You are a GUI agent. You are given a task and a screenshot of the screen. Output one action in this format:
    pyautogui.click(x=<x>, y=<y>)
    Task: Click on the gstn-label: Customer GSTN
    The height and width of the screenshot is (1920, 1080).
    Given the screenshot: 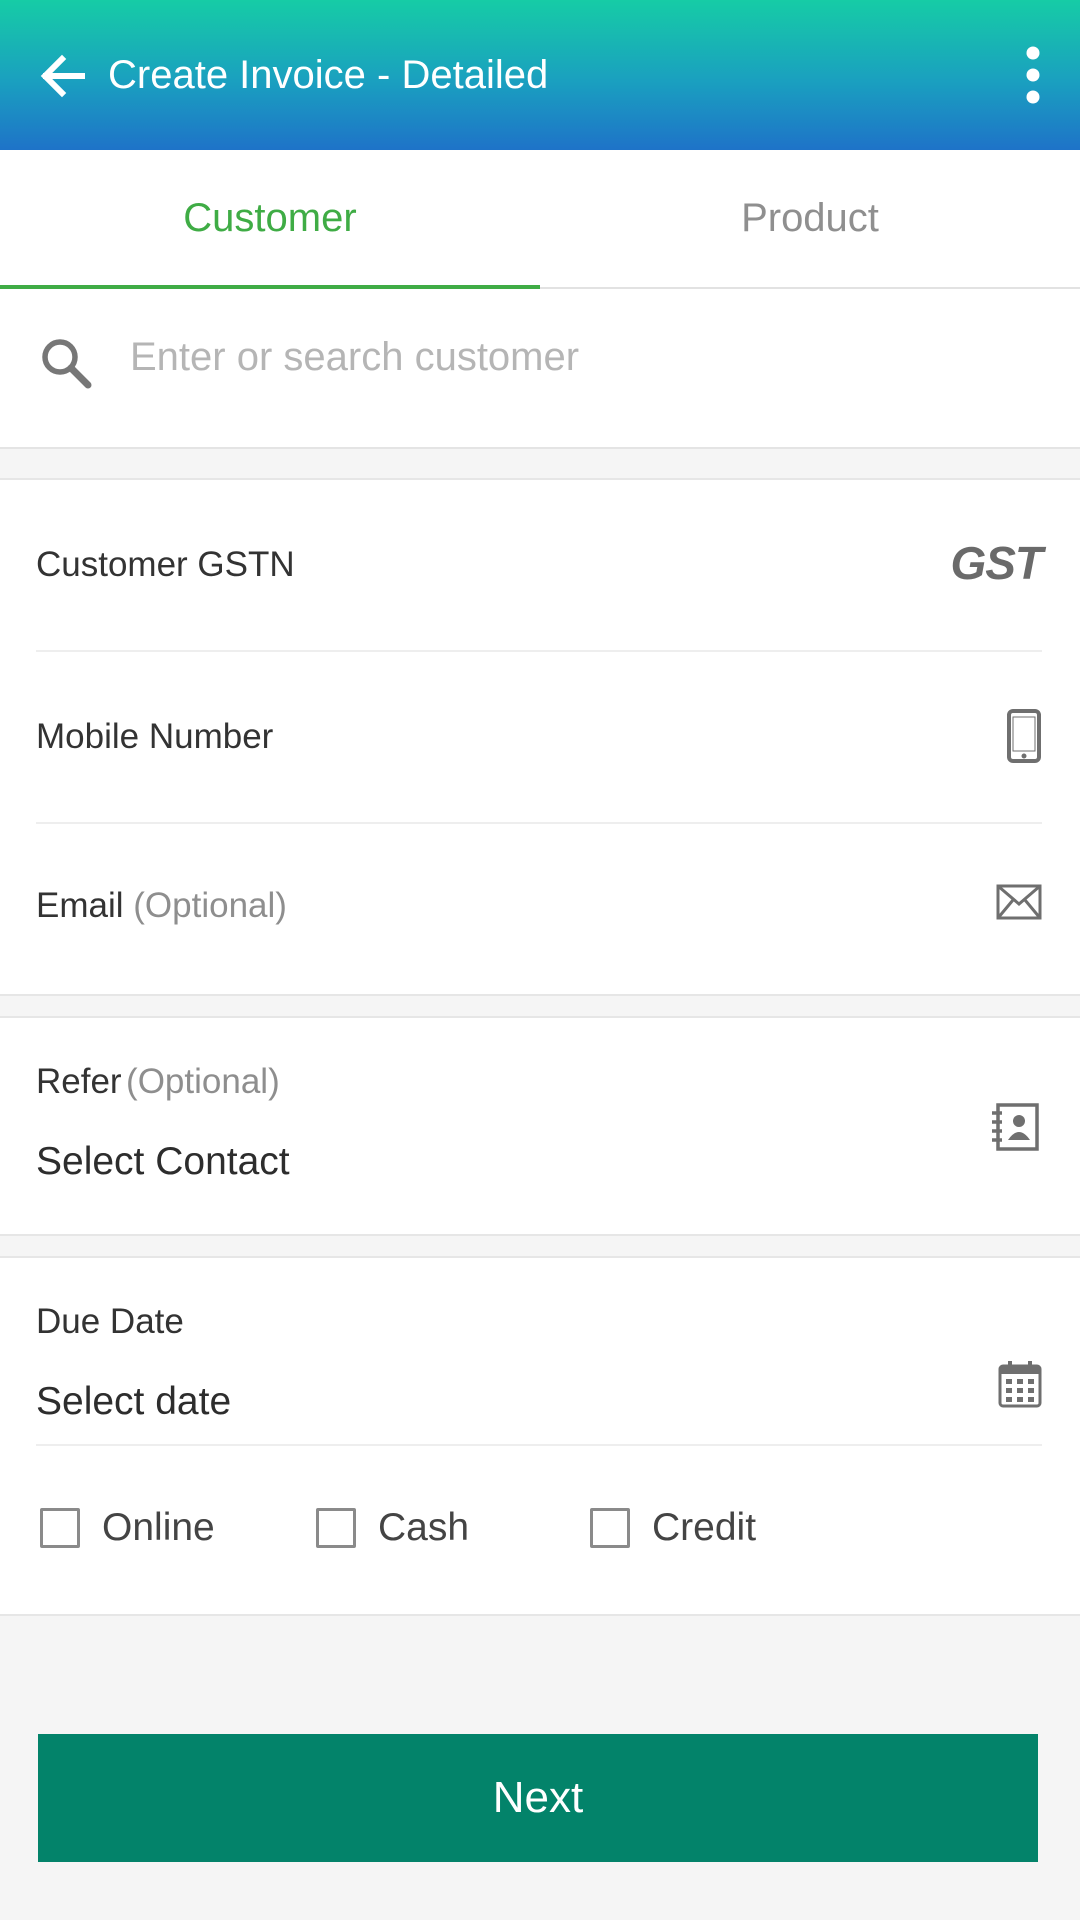 What is the action you would take?
    pyautogui.click(x=165, y=564)
    